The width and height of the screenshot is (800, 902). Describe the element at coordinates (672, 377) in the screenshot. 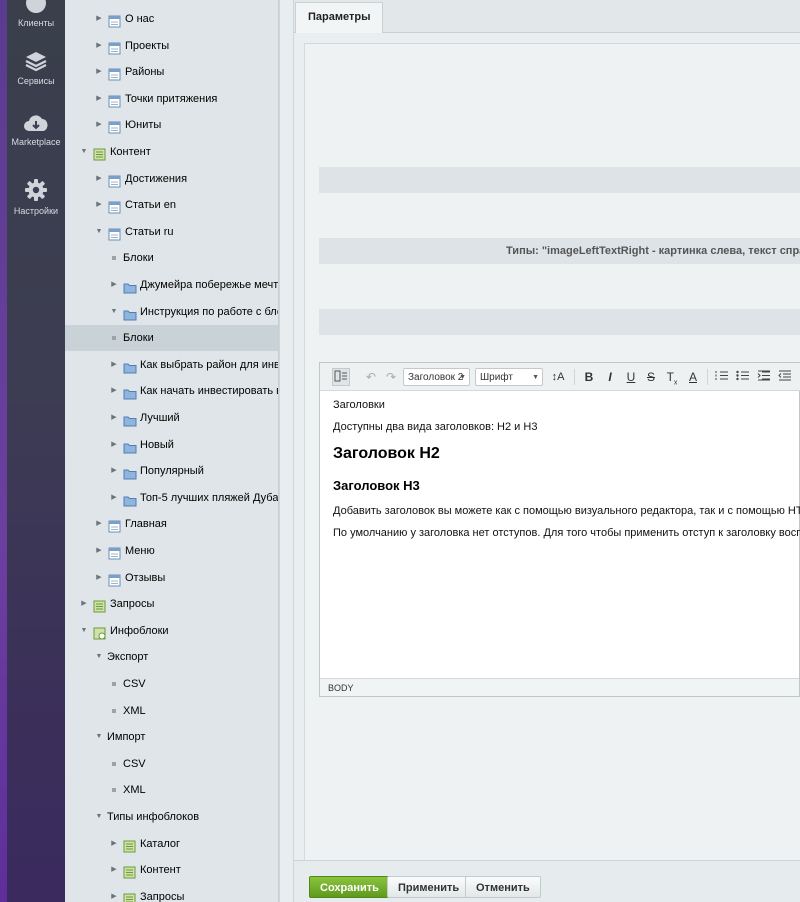

I see `clear-format-icon: Tx` at that location.